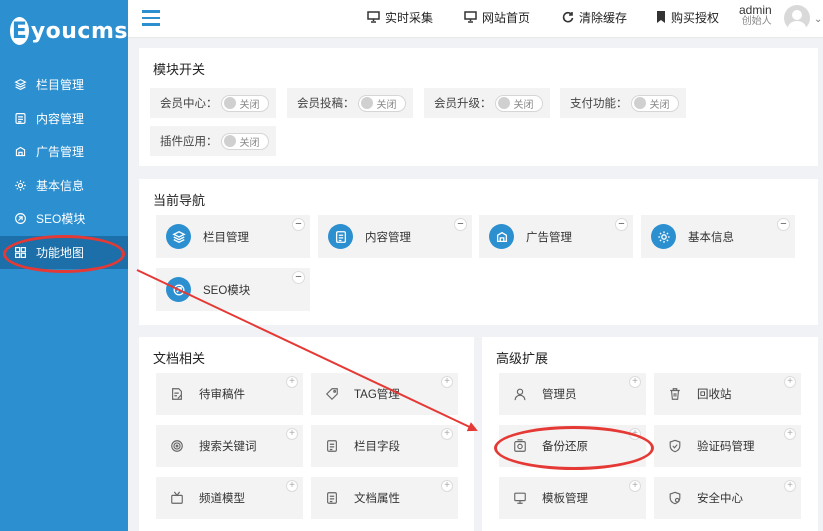 Image resolution: width=823 pixels, height=531 pixels. What do you see at coordinates (594, 17) in the screenshot?
I see `topnav-clear-cache: 清除缓存` at bounding box center [594, 17].